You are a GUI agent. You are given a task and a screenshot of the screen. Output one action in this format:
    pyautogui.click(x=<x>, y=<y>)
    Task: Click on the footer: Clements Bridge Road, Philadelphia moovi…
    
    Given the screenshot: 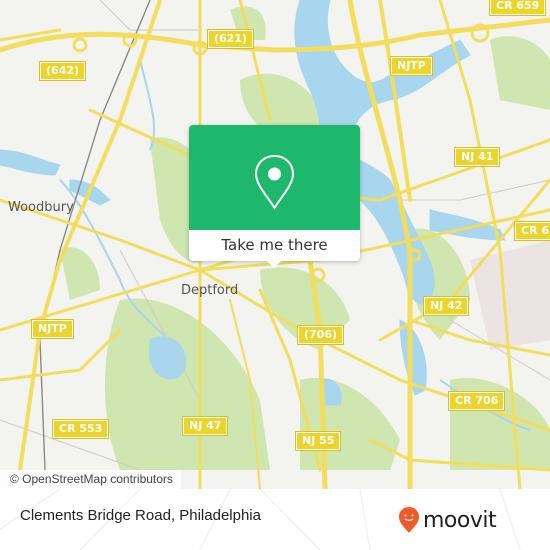 What is the action you would take?
    pyautogui.click(x=275, y=519)
    